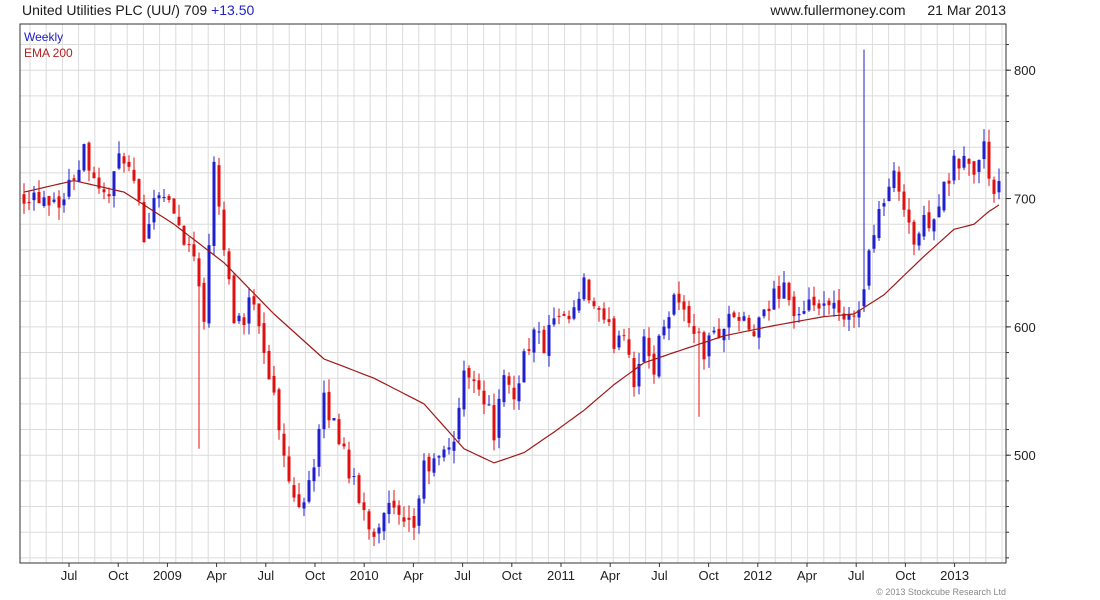 The height and width of the screenshot is (600, 1100). What do you see at coordinates (216, 575) in the screenshot?
I see `x-tick-label: Apr` at bounding box center [216, 575].